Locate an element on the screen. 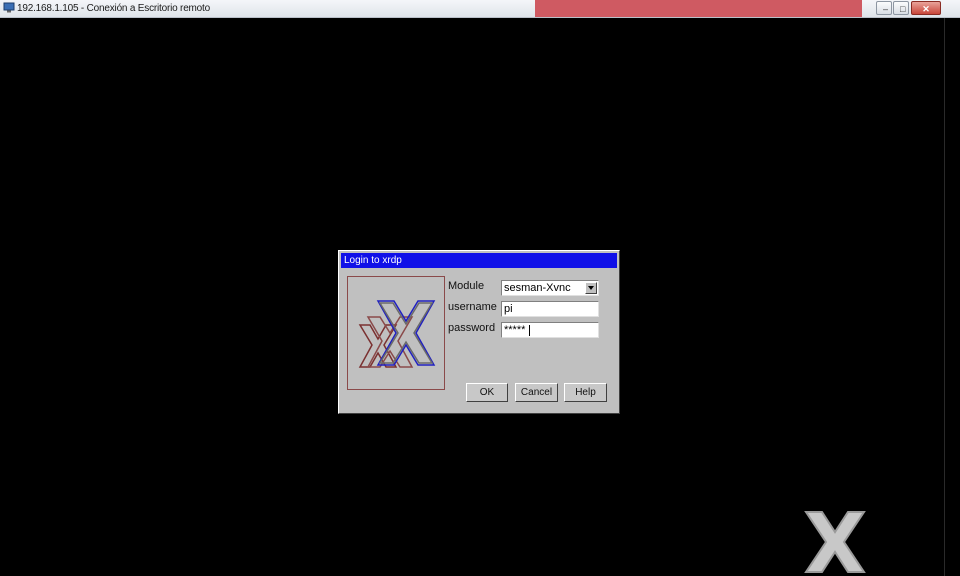 The width and height of the screenshot is (960, 576). close-button: ✕ is located at coordinates (926, 8).